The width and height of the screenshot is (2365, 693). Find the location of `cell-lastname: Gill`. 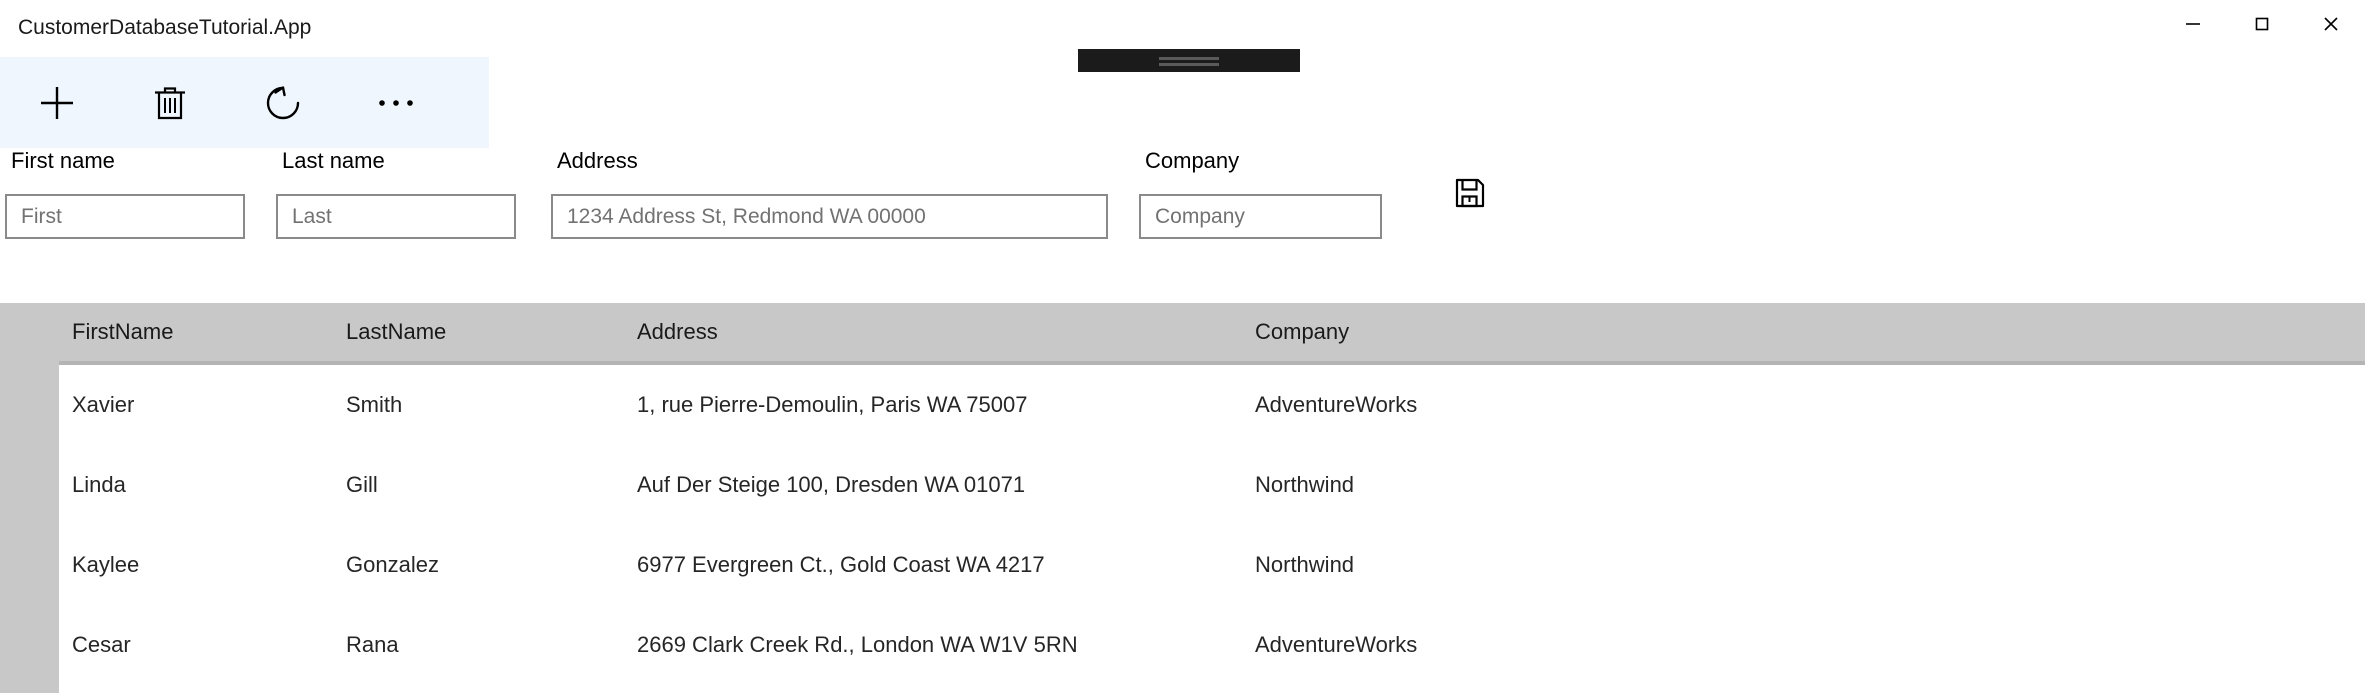

cell-lastname: Gill is located at coordinates (362, 484).